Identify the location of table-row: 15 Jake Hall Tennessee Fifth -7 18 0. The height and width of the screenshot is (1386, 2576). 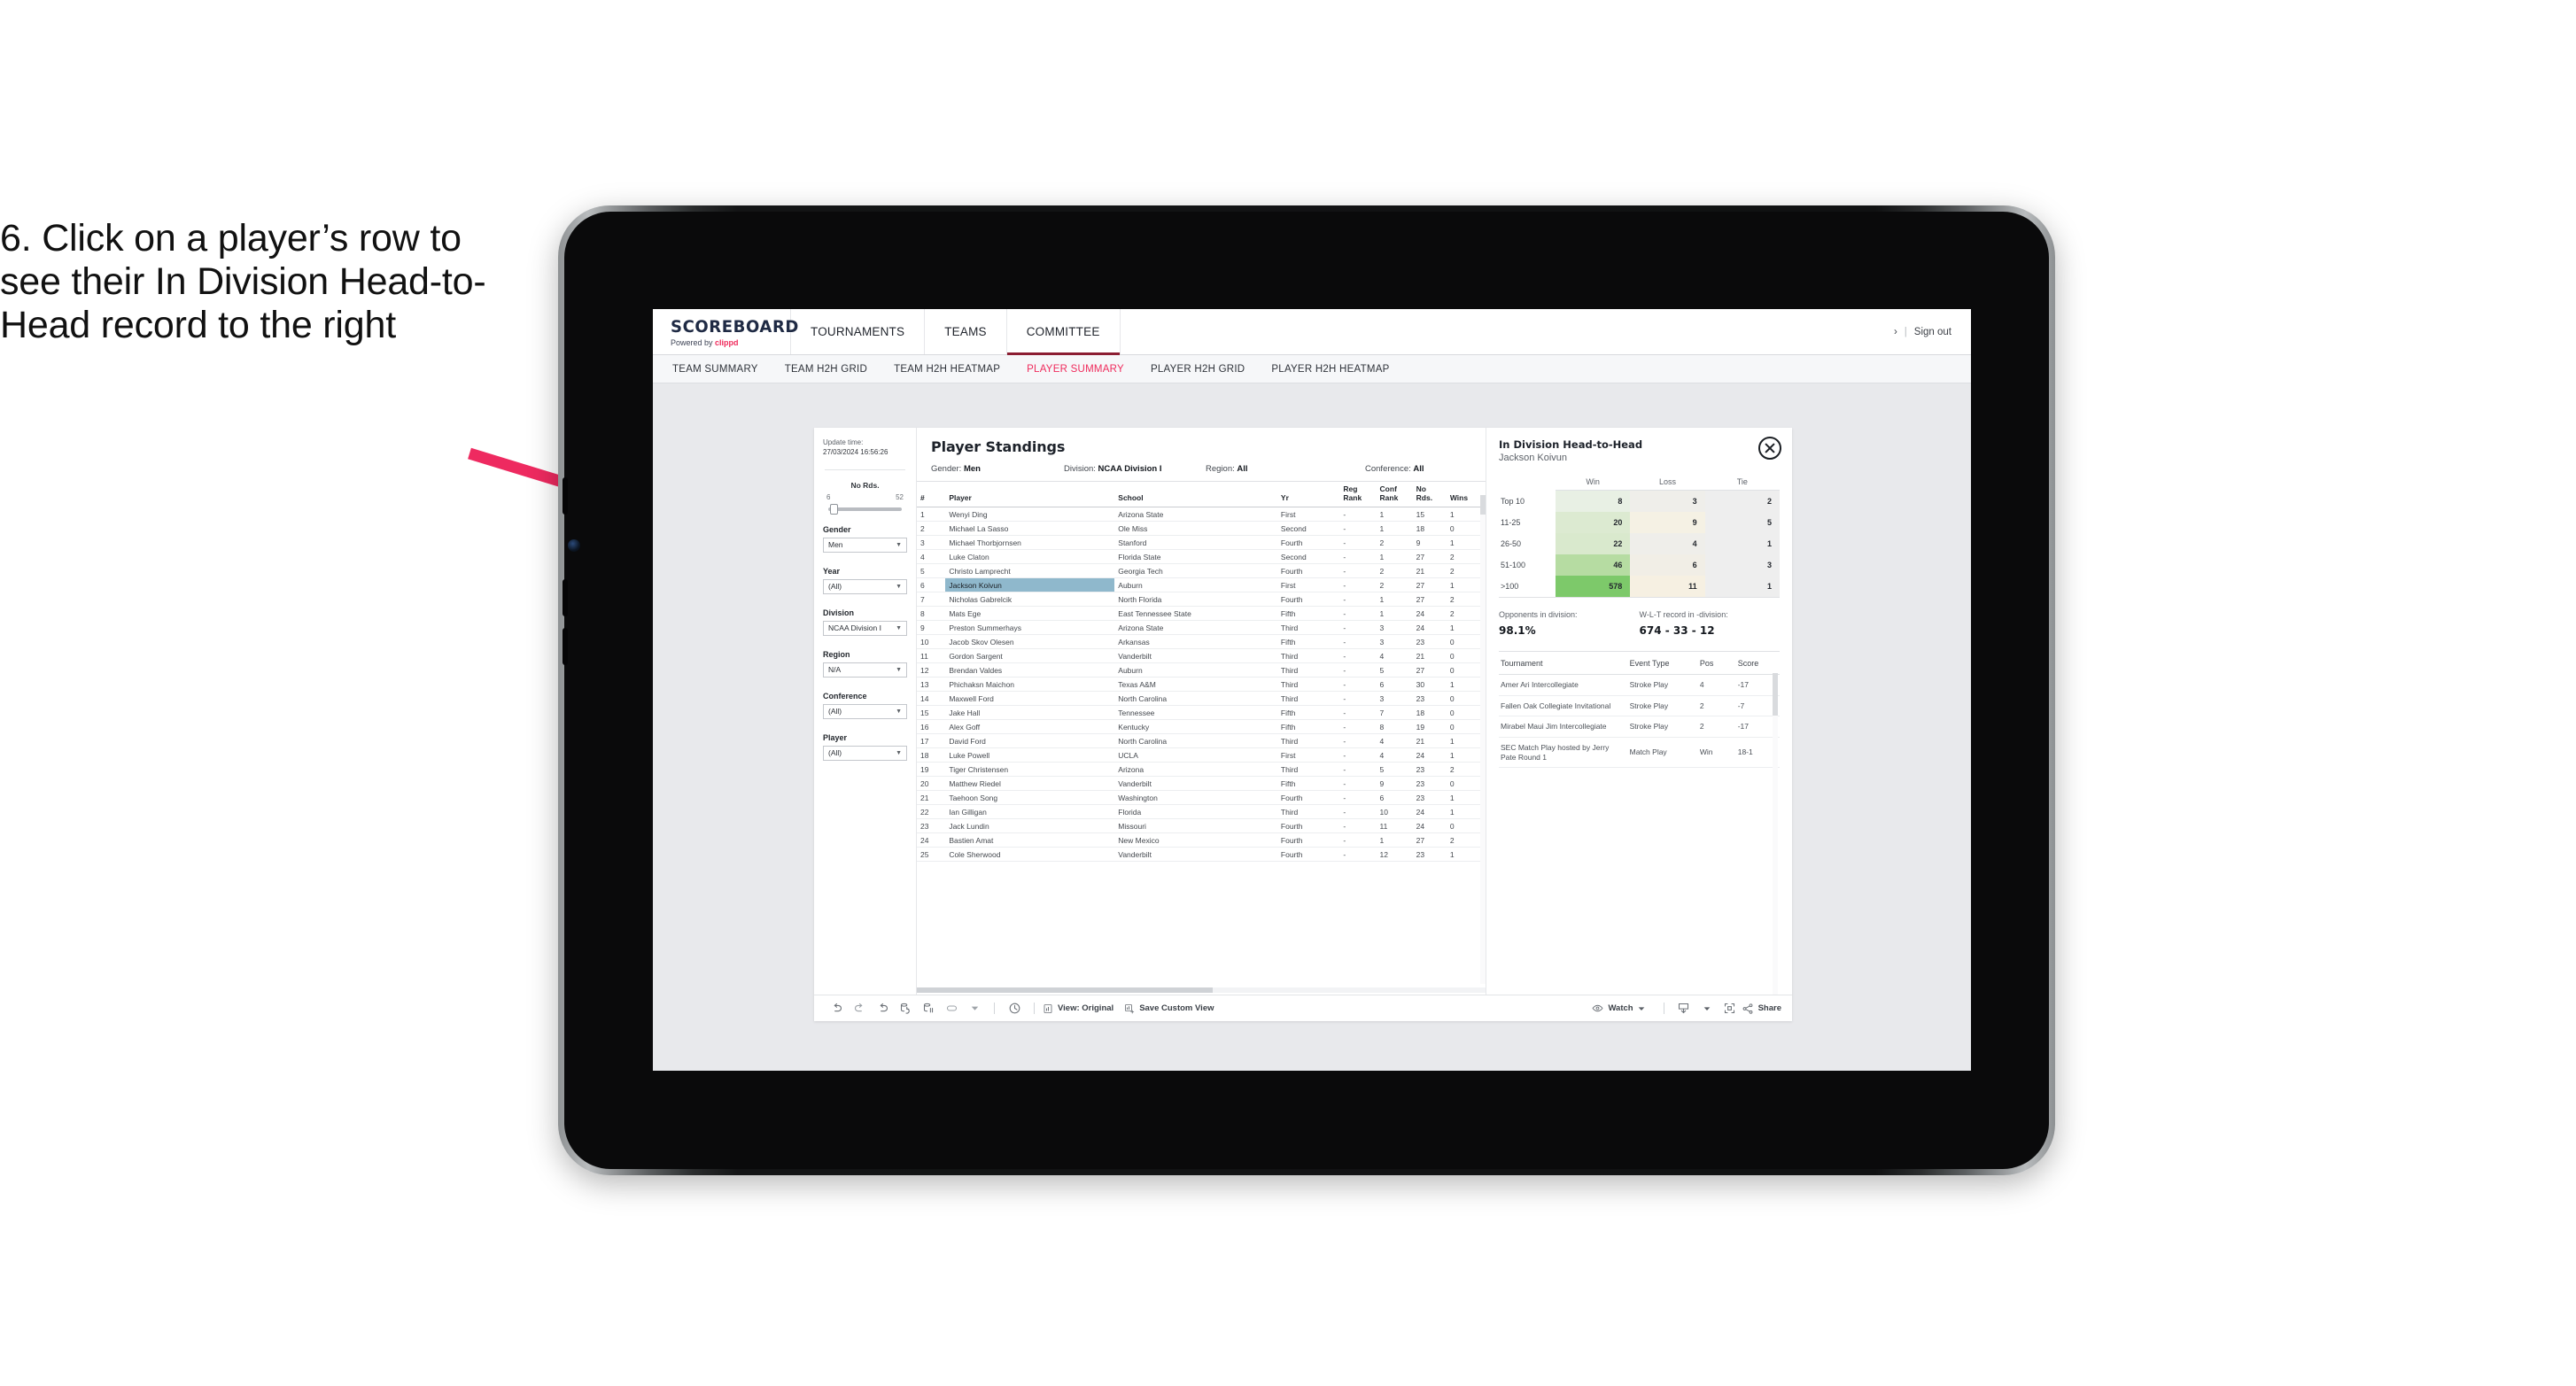
(1201, 712).